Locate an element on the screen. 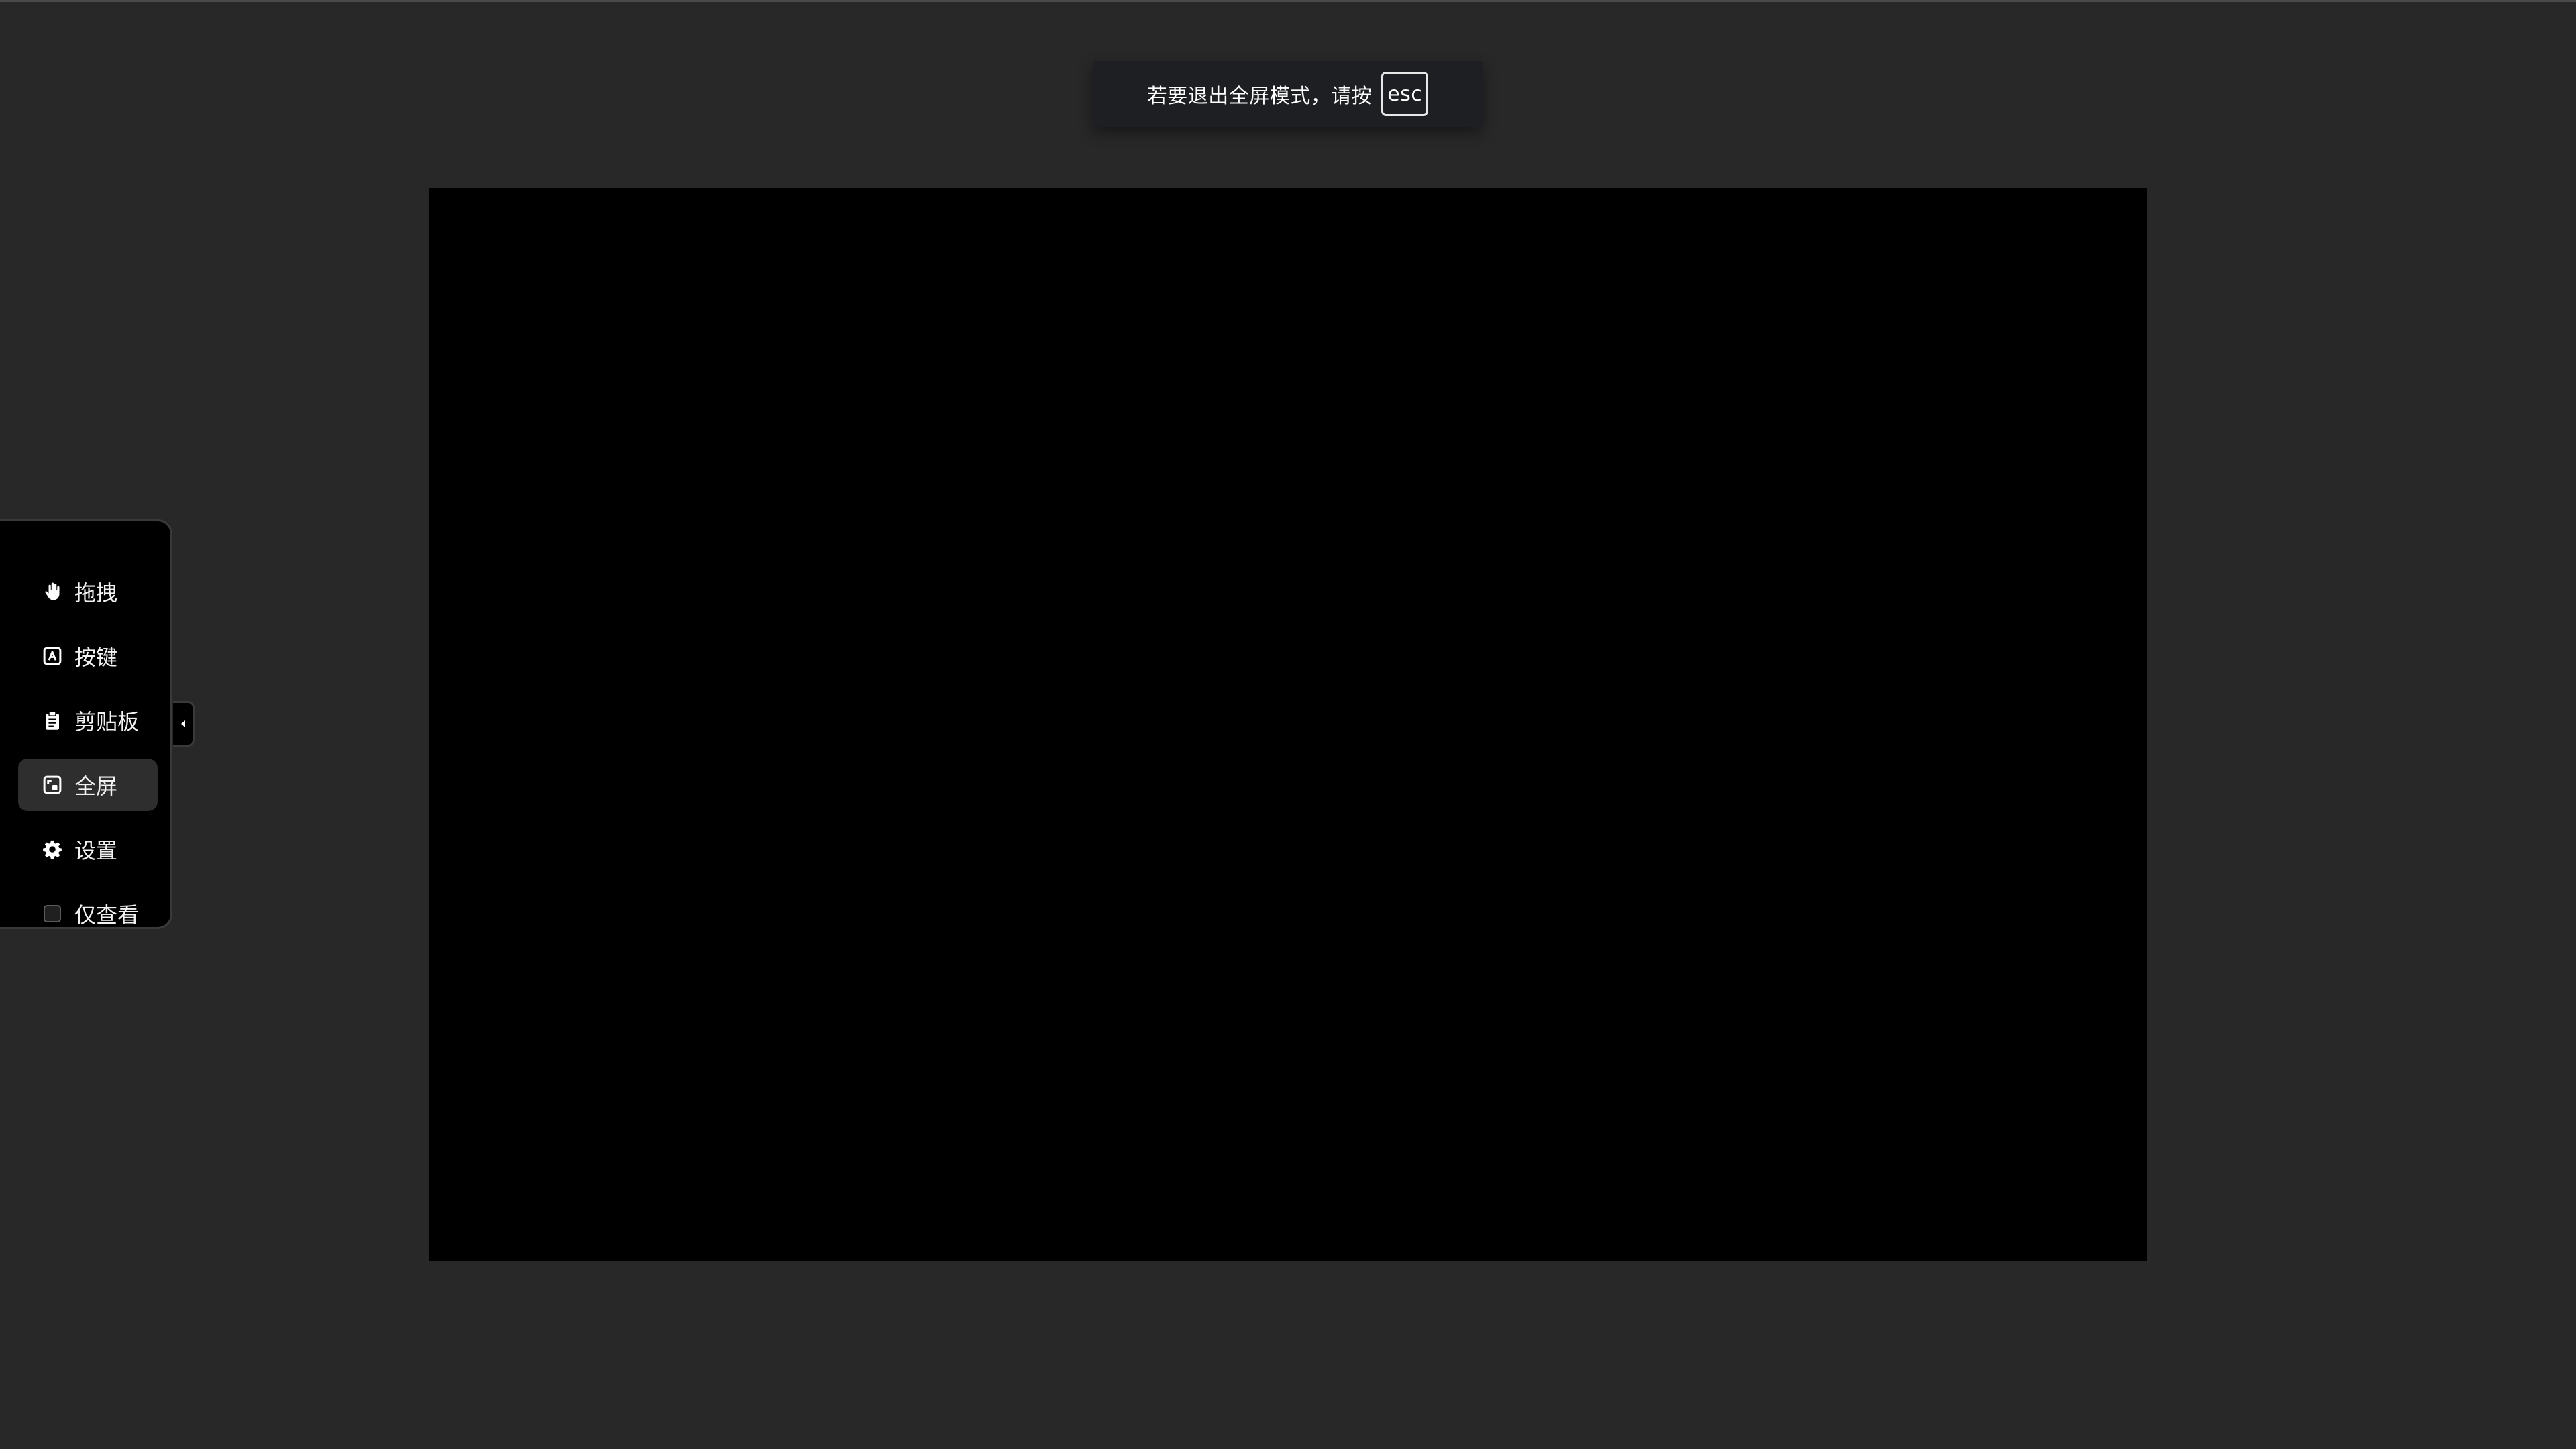 This screenshot has height=1449, width=2576. toolbar-item-label: 剪贴板 is located at coordinates (107, 722).